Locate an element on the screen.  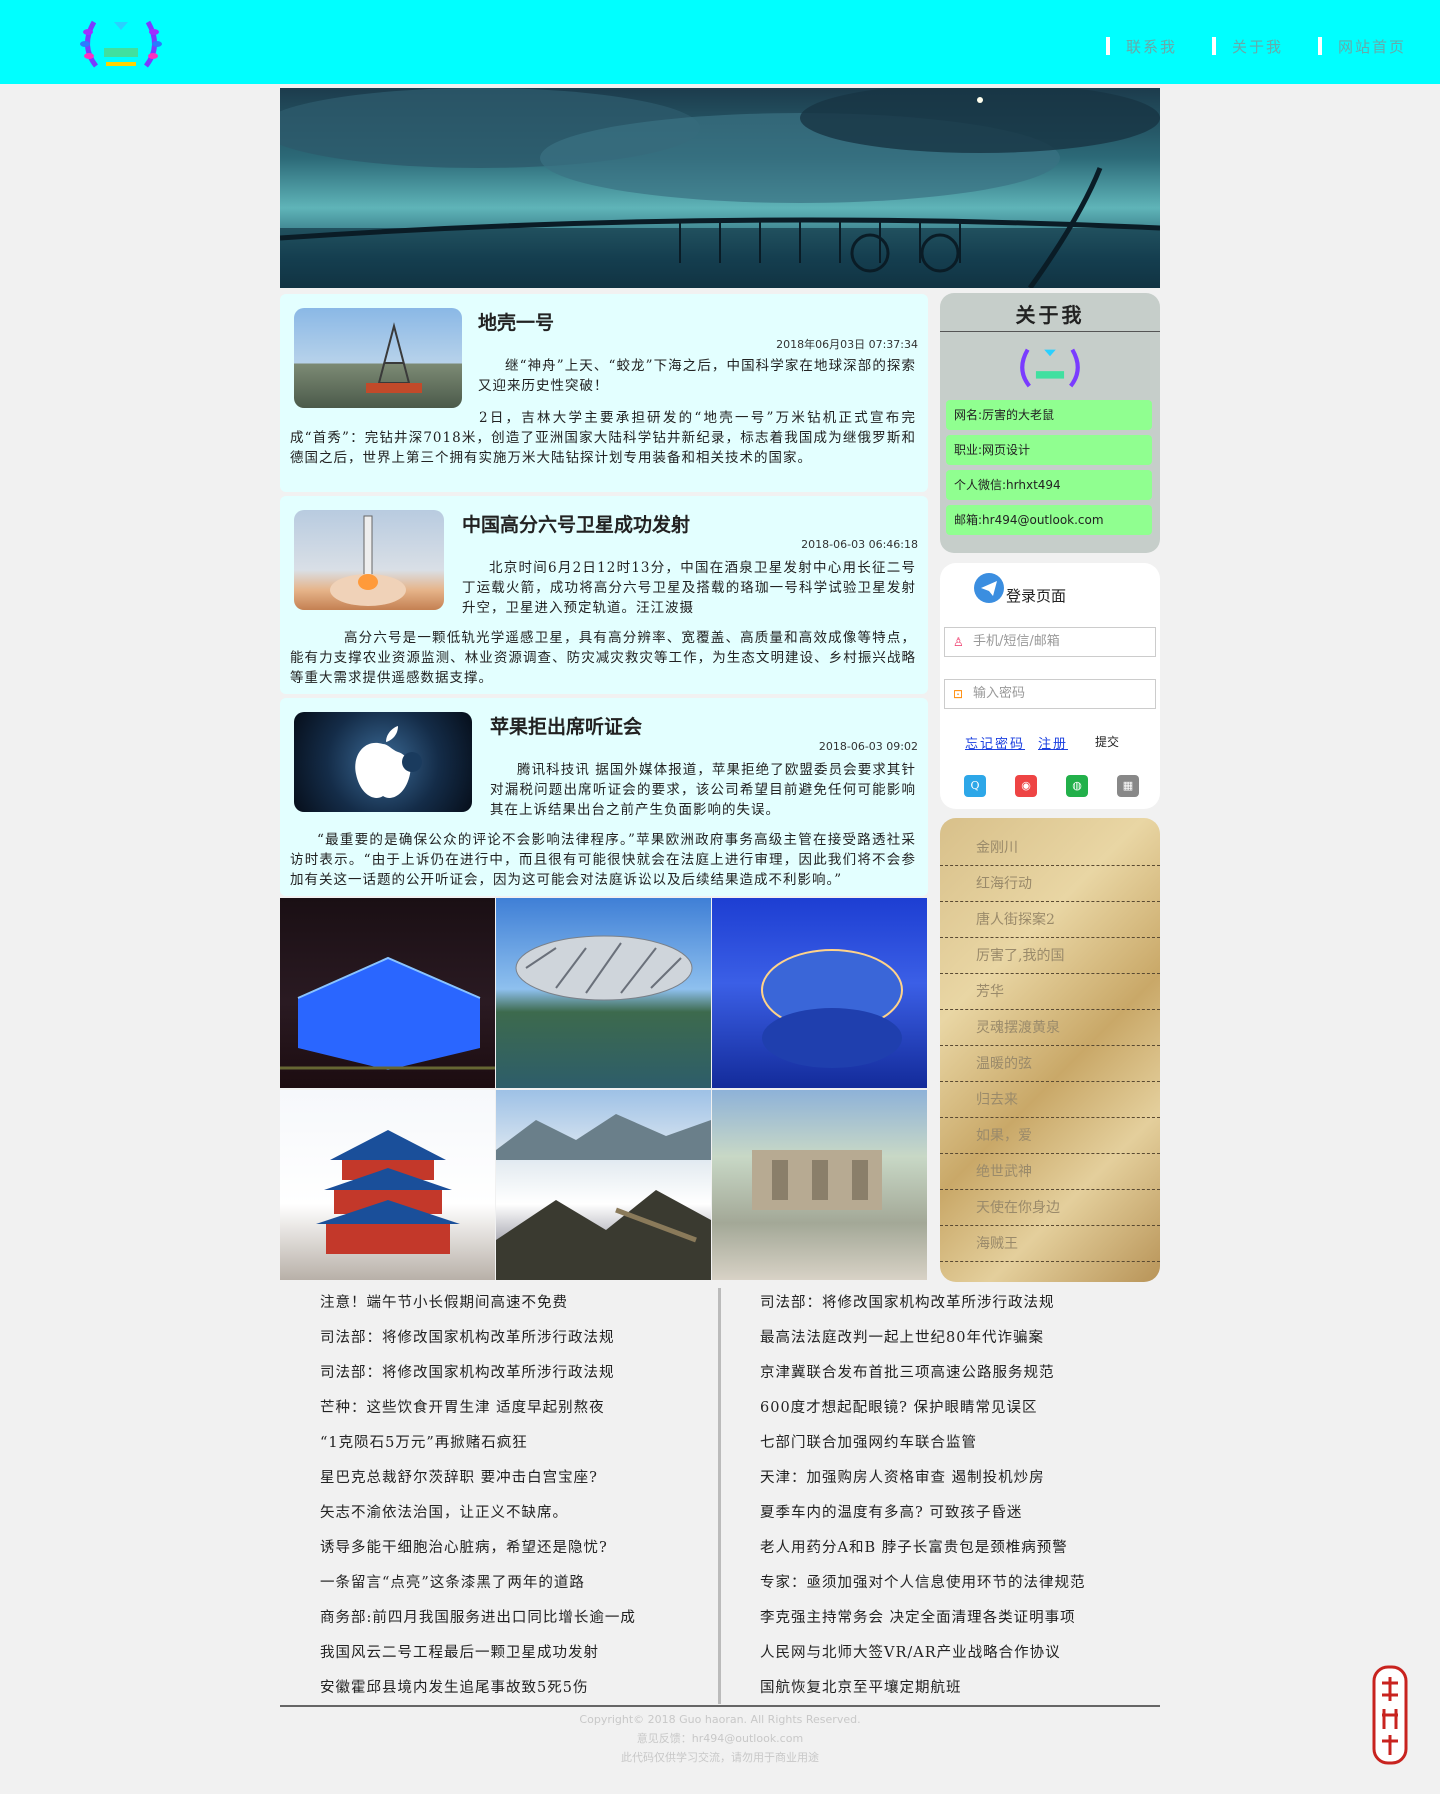
movie-item: 归去来 is located at coordinates (1050, 1100).